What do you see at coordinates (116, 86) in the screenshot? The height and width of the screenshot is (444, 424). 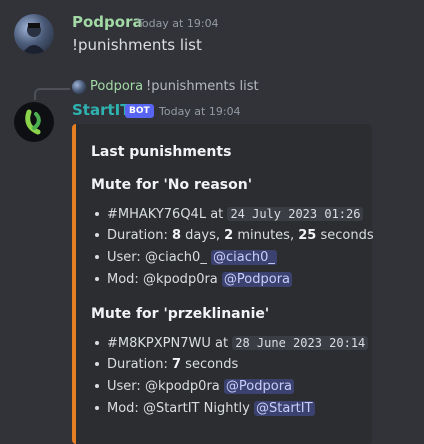 I see `reply-author-name: Podpora` at bounding box center [116, 86].